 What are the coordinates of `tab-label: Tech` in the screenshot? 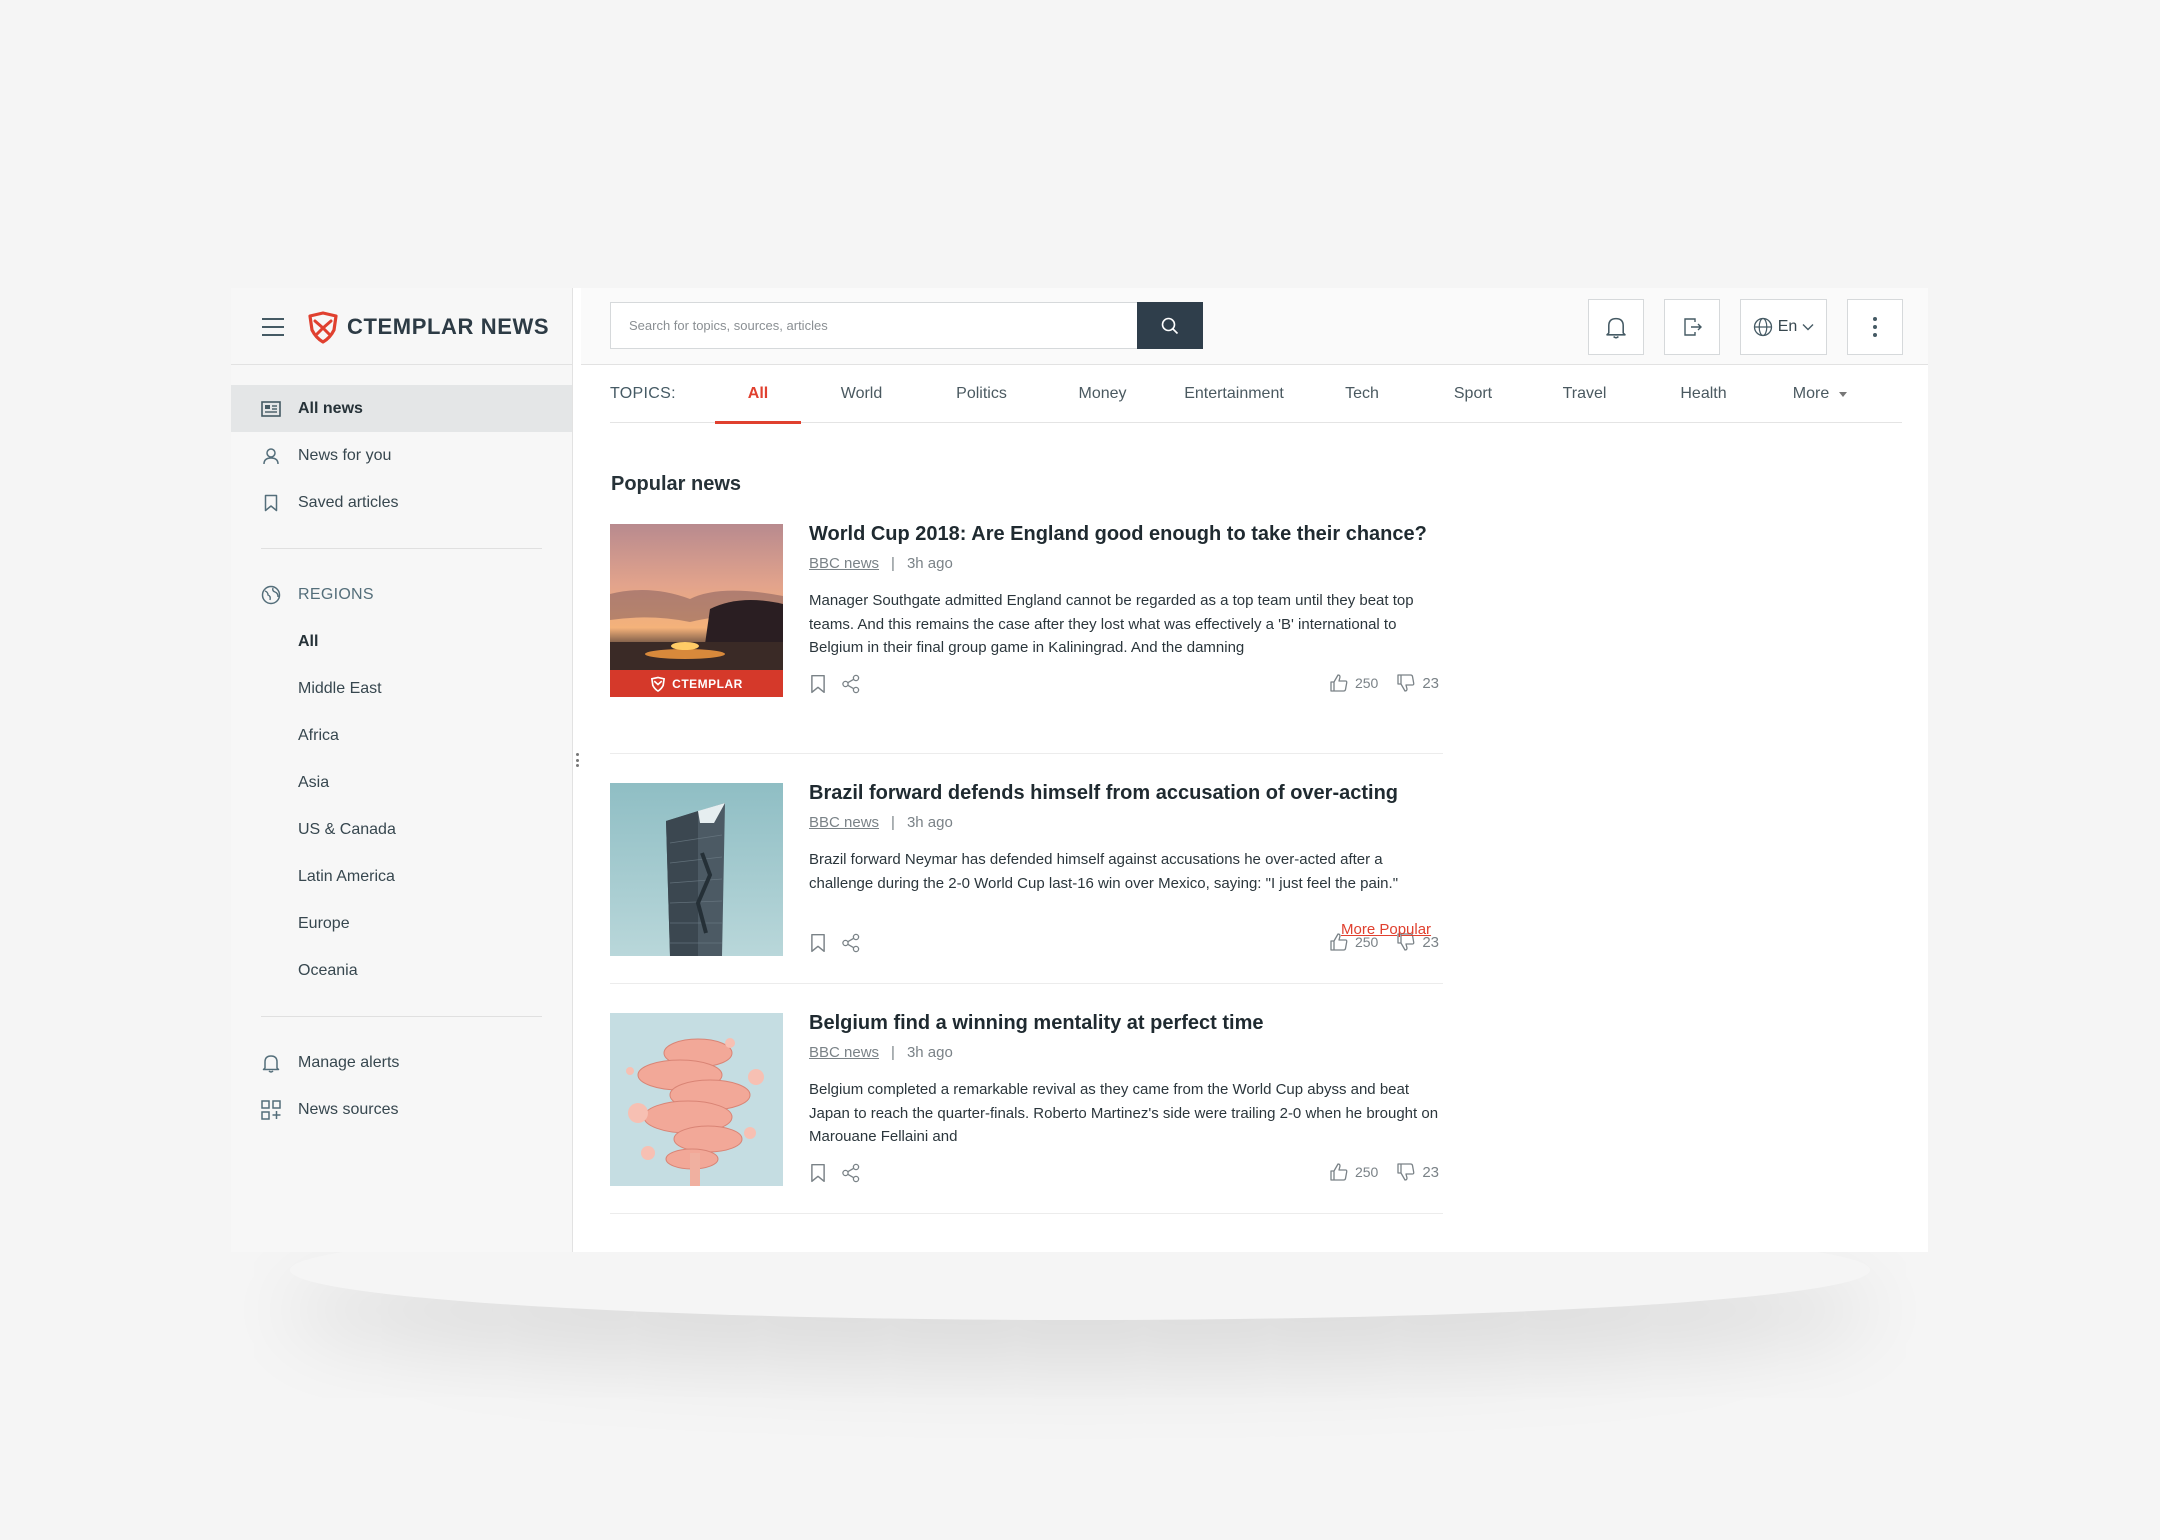 It's located at (1362, 393).